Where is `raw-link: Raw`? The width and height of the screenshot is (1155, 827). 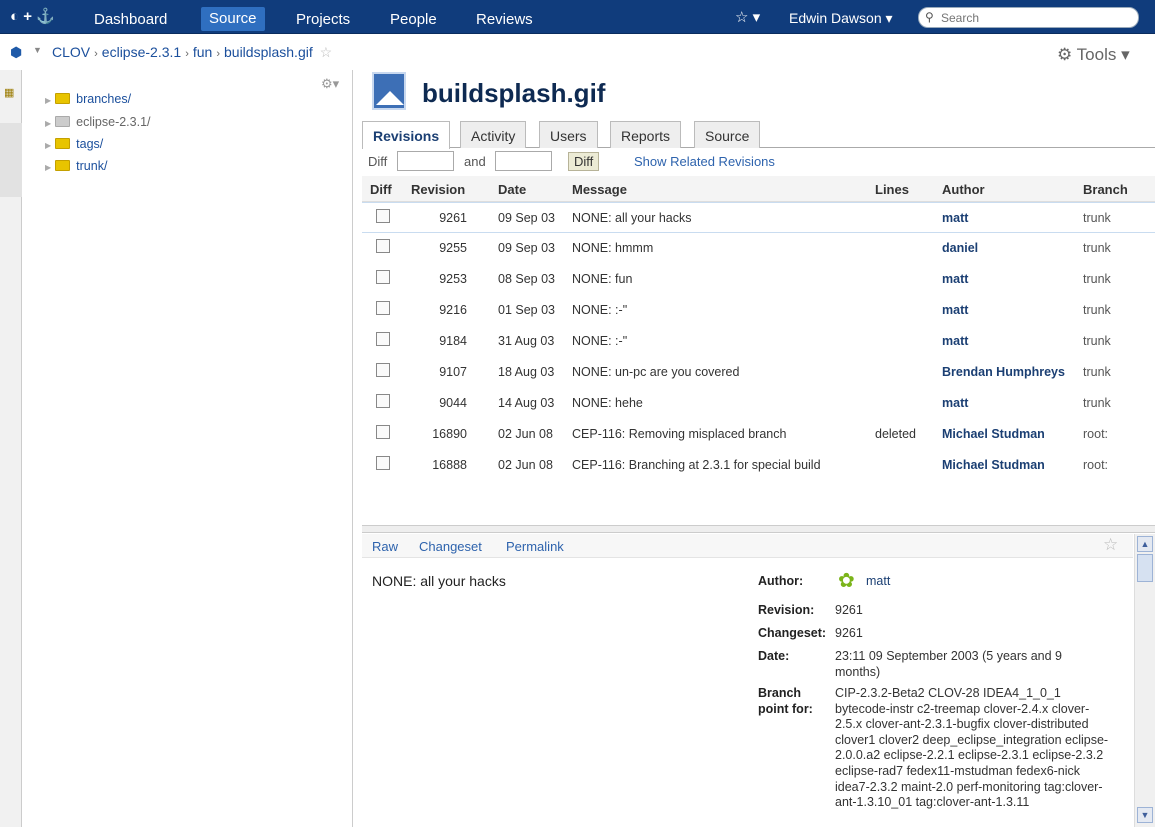
raw-link: Raw is located at coordinates (385, 546).